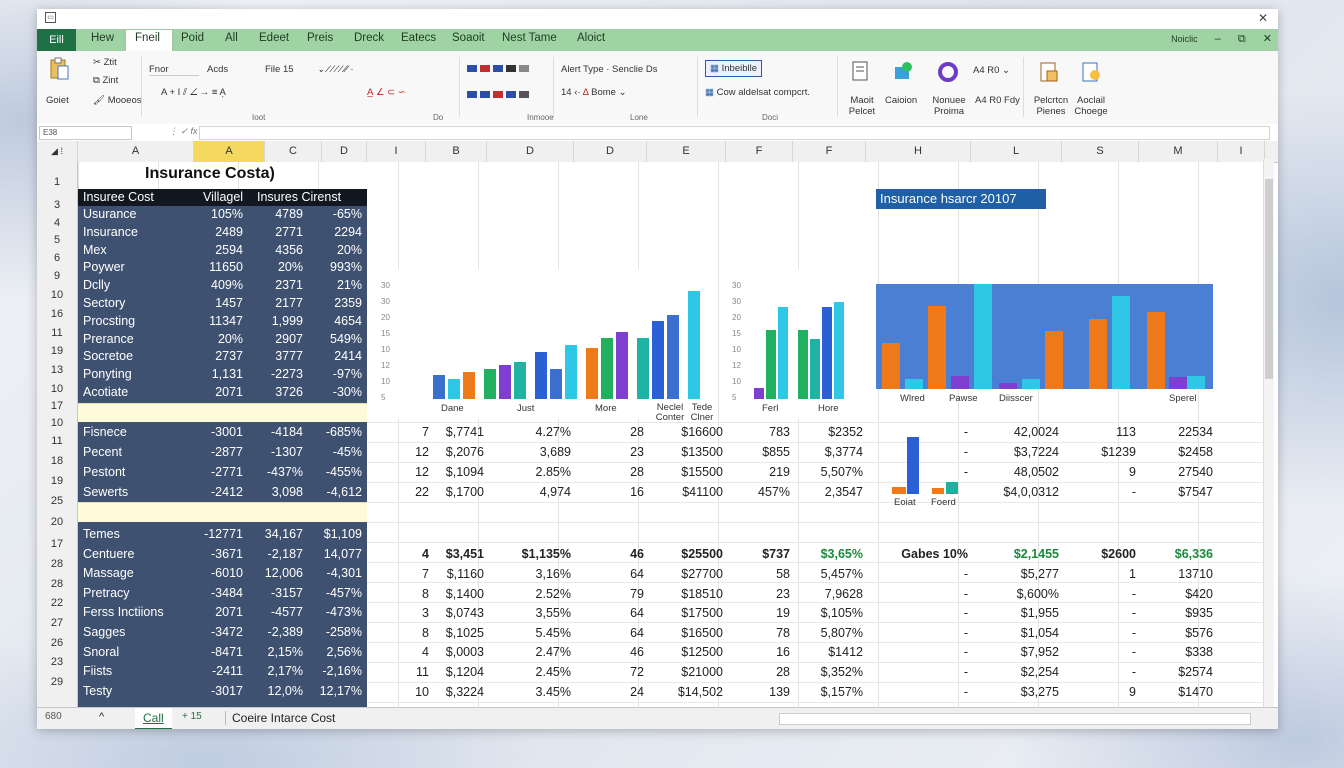  I want to click on data-cell: 58, so click(758, 574).